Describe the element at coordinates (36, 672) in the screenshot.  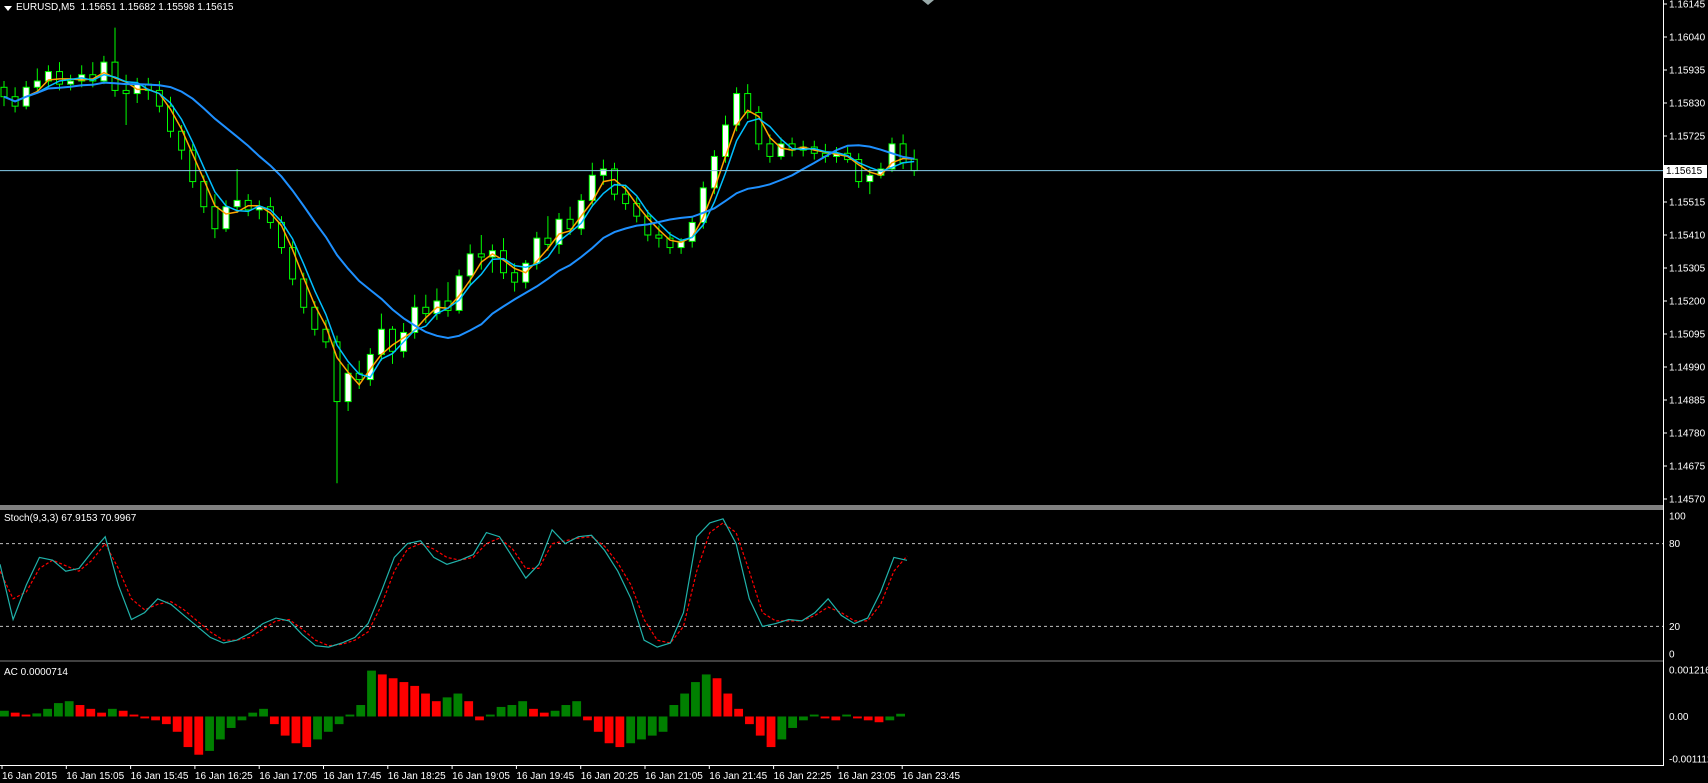
I see `ac-label: AC 0.0000714` at that location.